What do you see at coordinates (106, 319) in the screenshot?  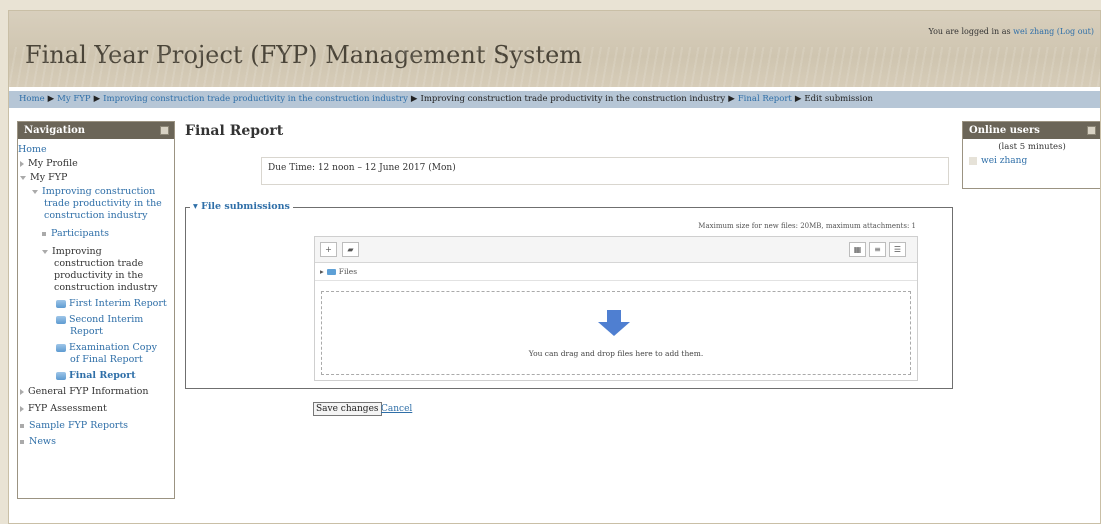 I see `nav-second-interim-link: Second Interim` at bounding box center [106, 319].